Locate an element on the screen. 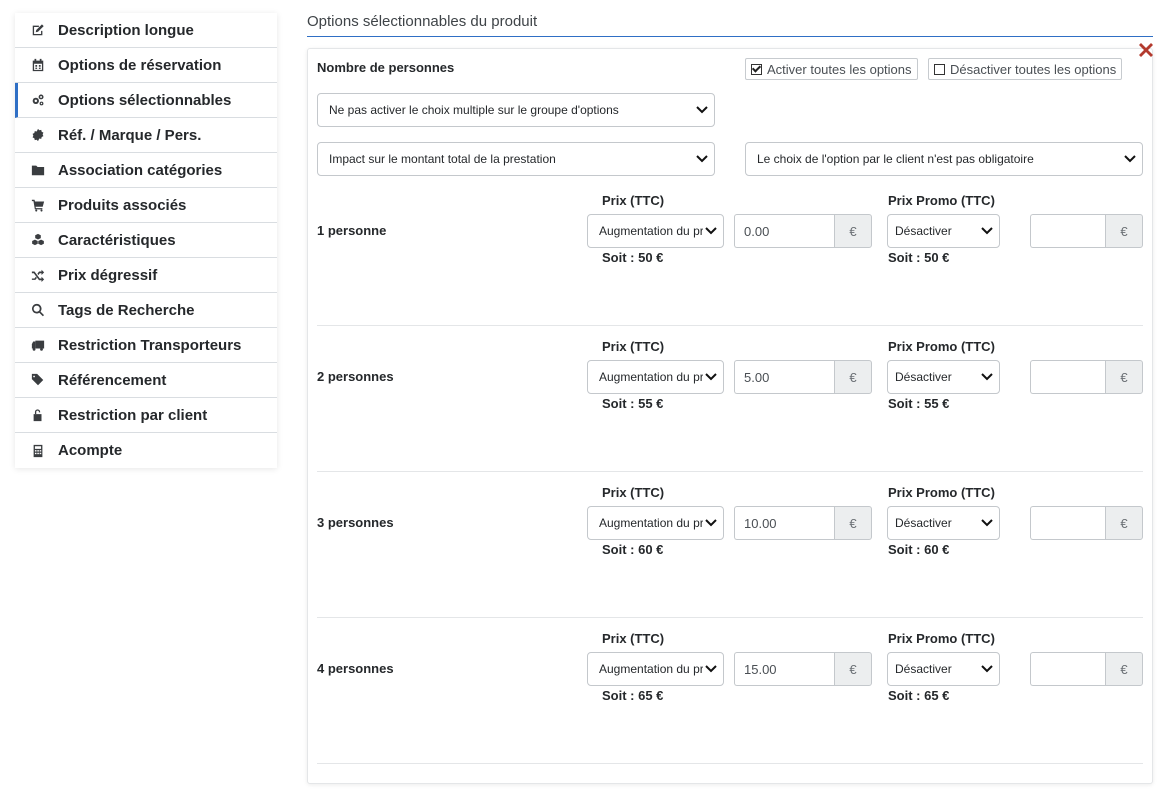  edit-icon is located at coordinates (37, 30).